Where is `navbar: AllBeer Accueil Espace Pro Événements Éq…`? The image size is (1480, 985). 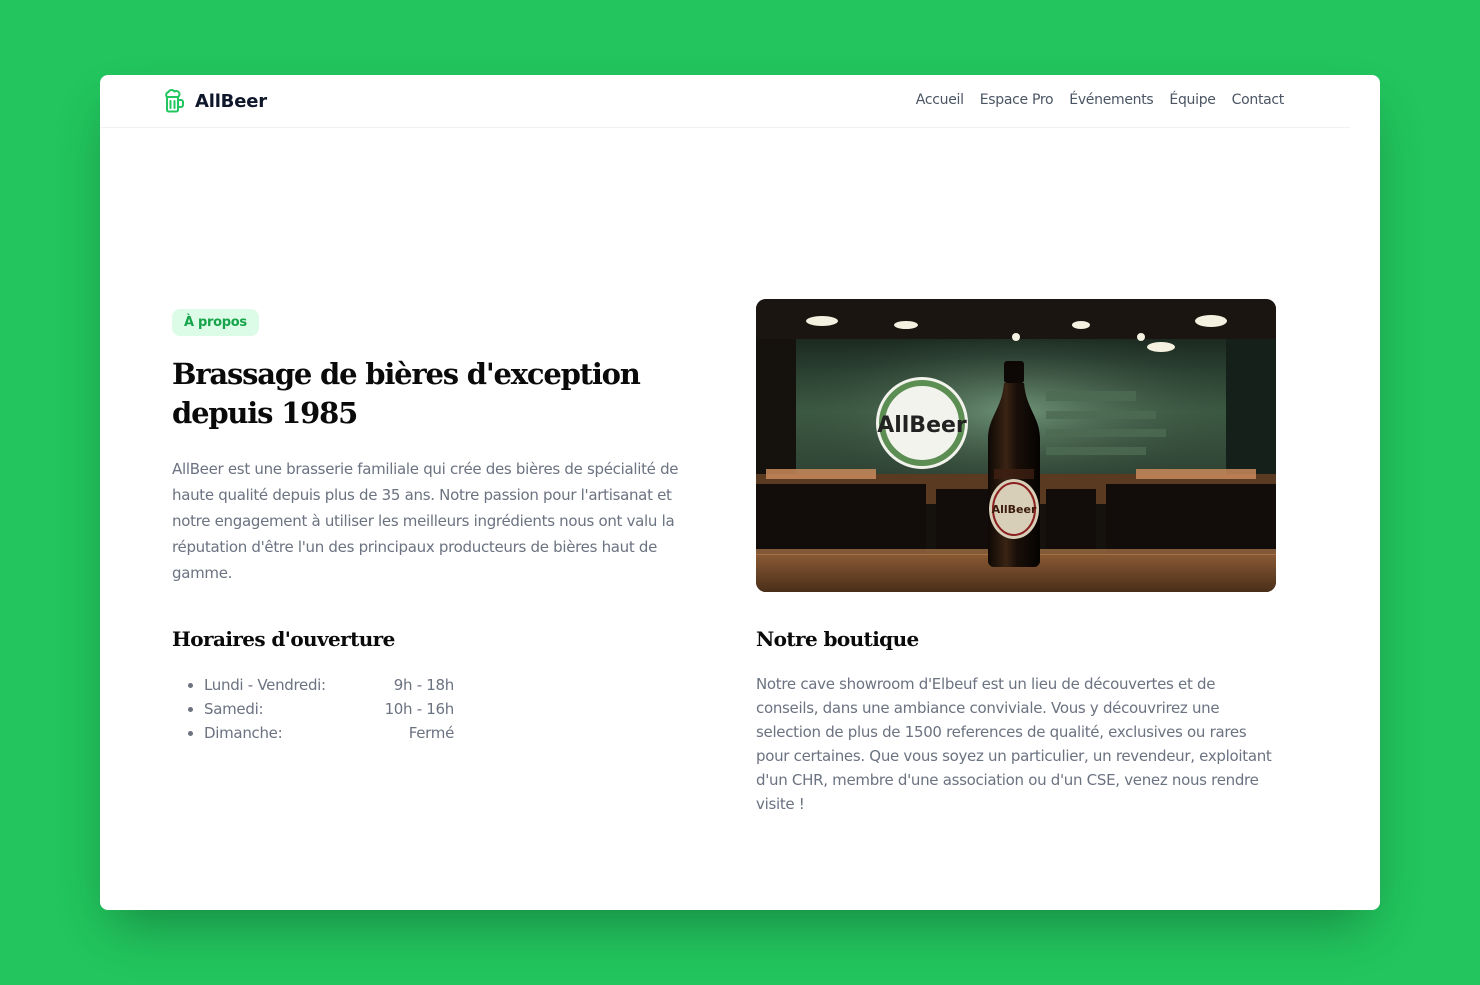 navbar: AllBeer Accueil Espace Pro Événements Éq… is located at coordinates (725, 101).